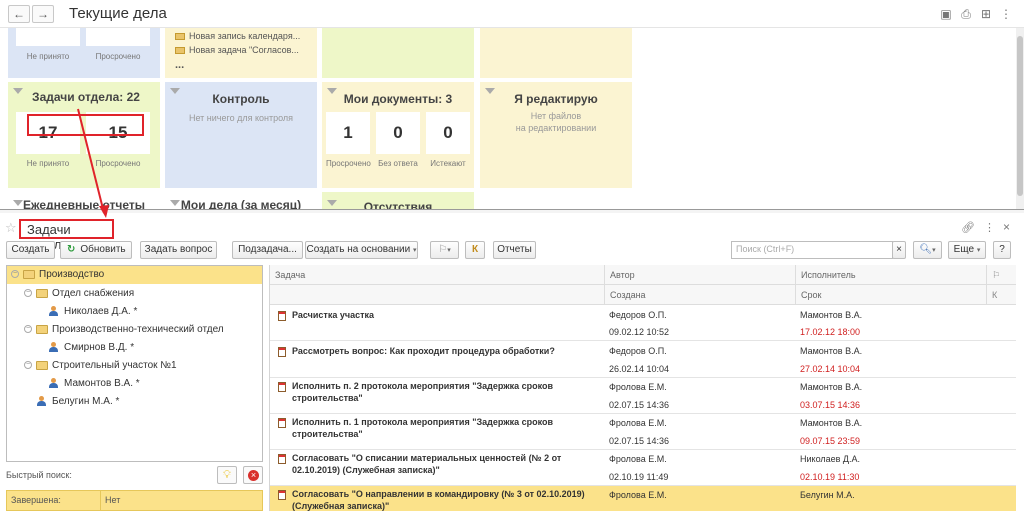 The height and width of the screenshot is (512, 1024). I want to click on row-author: Фролова Е.М., so click(638, 495).